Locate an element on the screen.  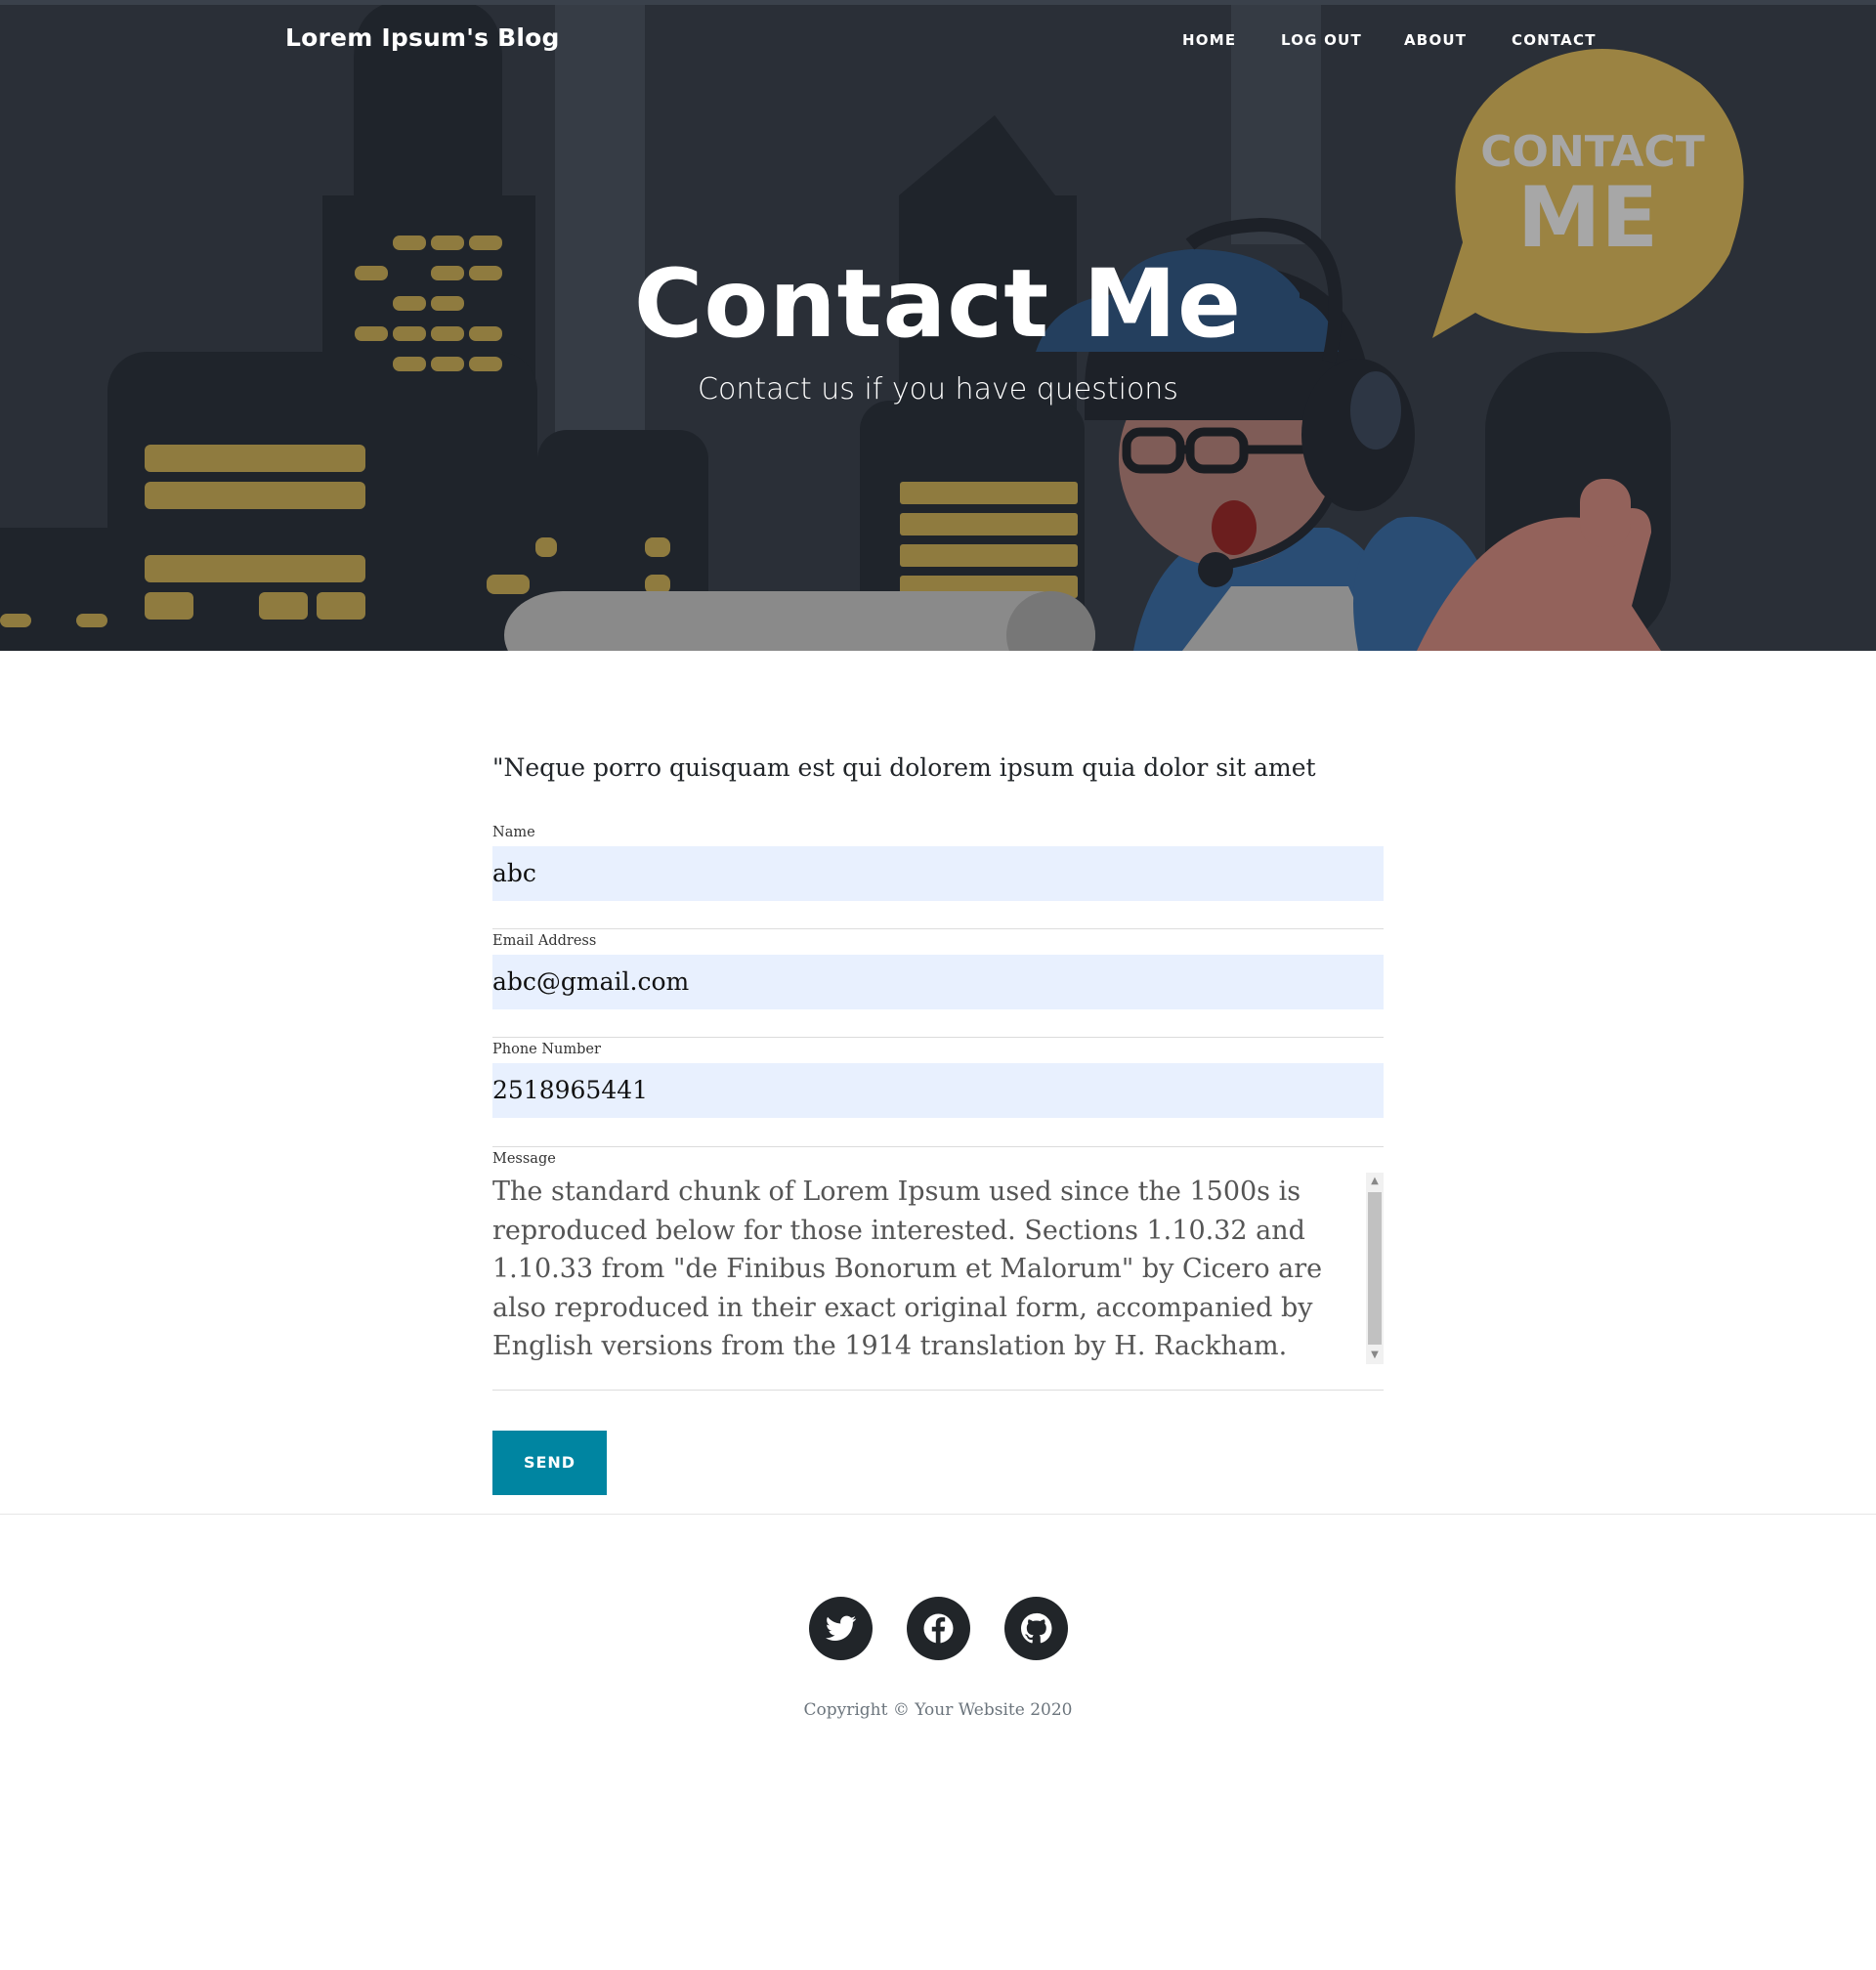
email-input: abc@gmail.com is located at coordinates (938, 982).